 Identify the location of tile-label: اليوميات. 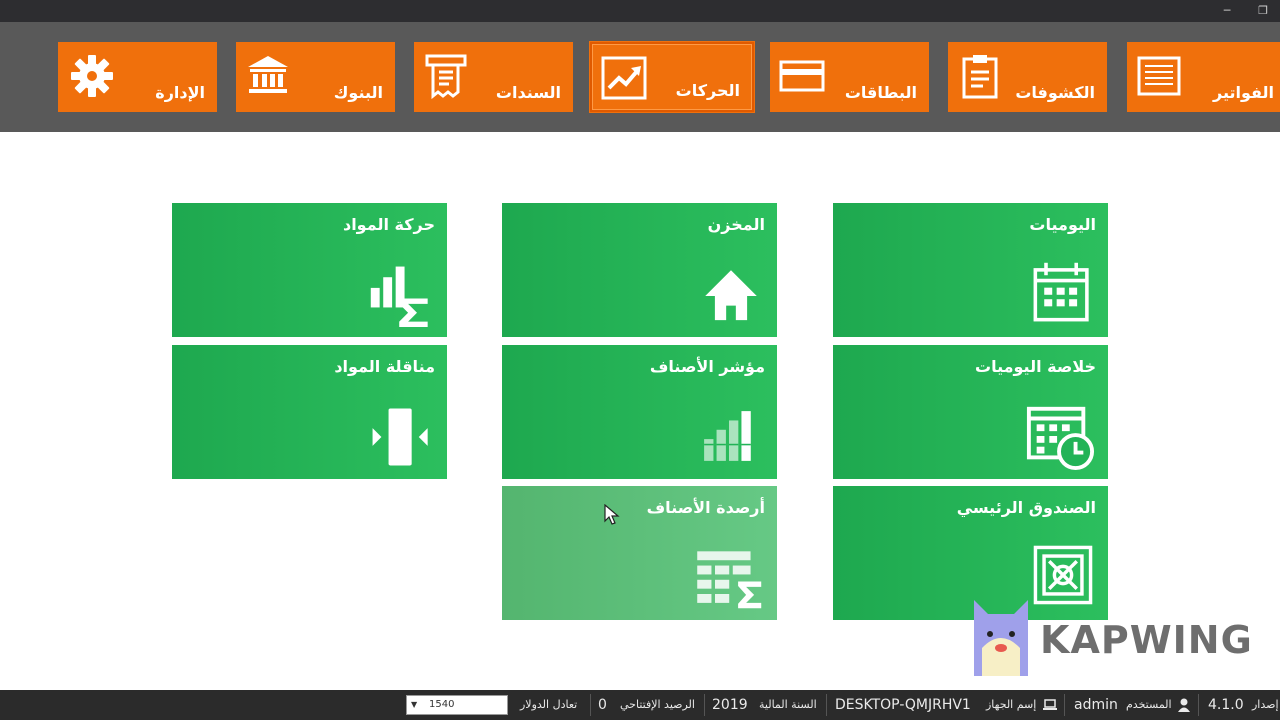
(1062, 224).